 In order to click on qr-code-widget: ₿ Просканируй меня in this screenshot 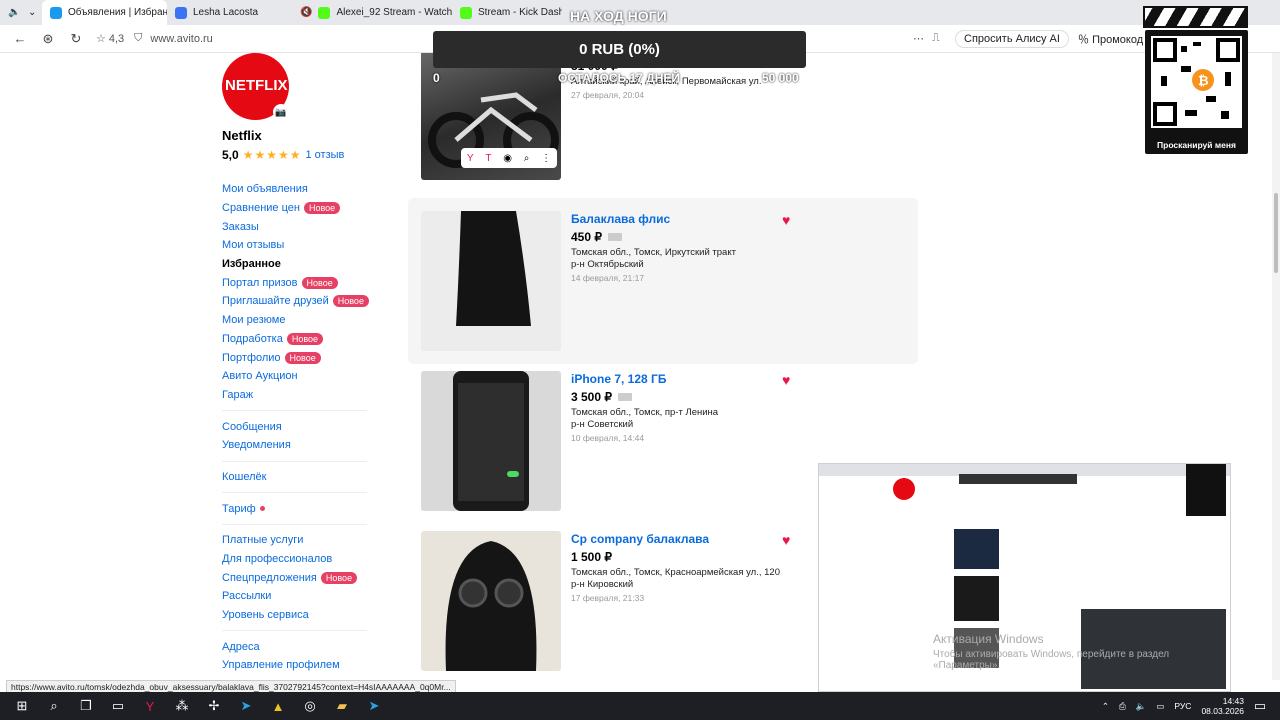, I will do `click(1196, 92)`.